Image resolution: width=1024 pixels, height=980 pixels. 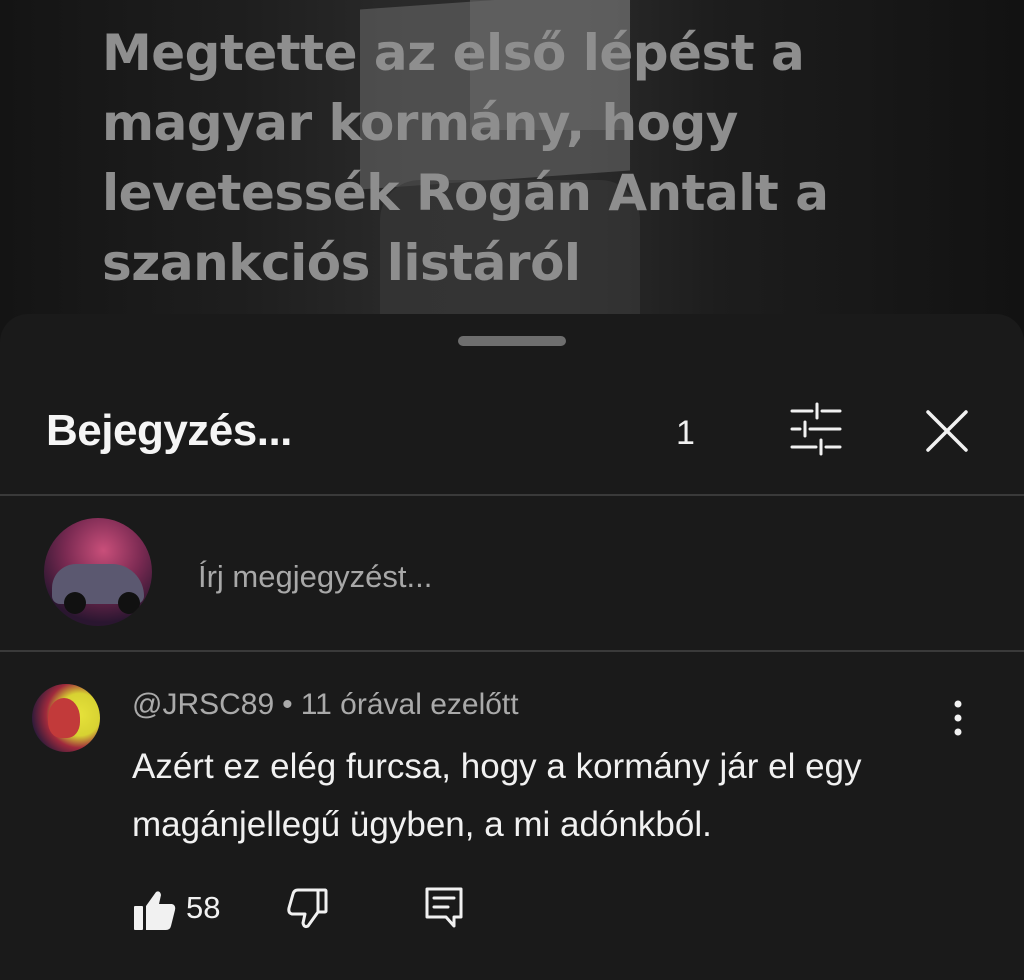 I want to click on reply-button, so click(x=444, y=907).